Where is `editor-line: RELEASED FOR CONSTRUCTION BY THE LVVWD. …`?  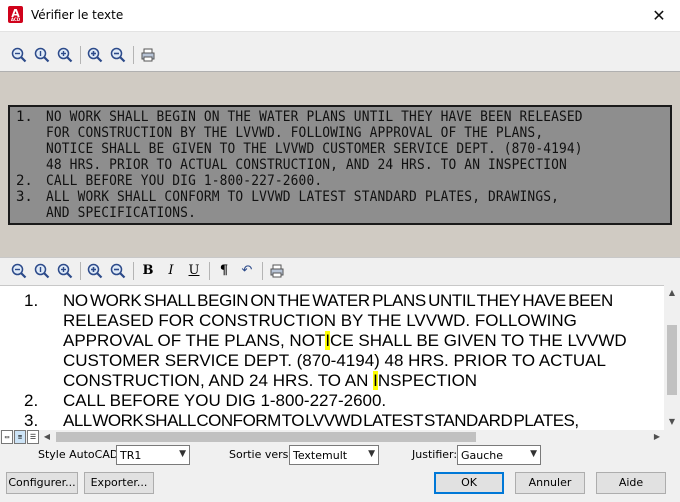 editor-line: RELEASED FOR CONSTRUCTION BY THE LVVWD. … is located at coordinates (320, 320).